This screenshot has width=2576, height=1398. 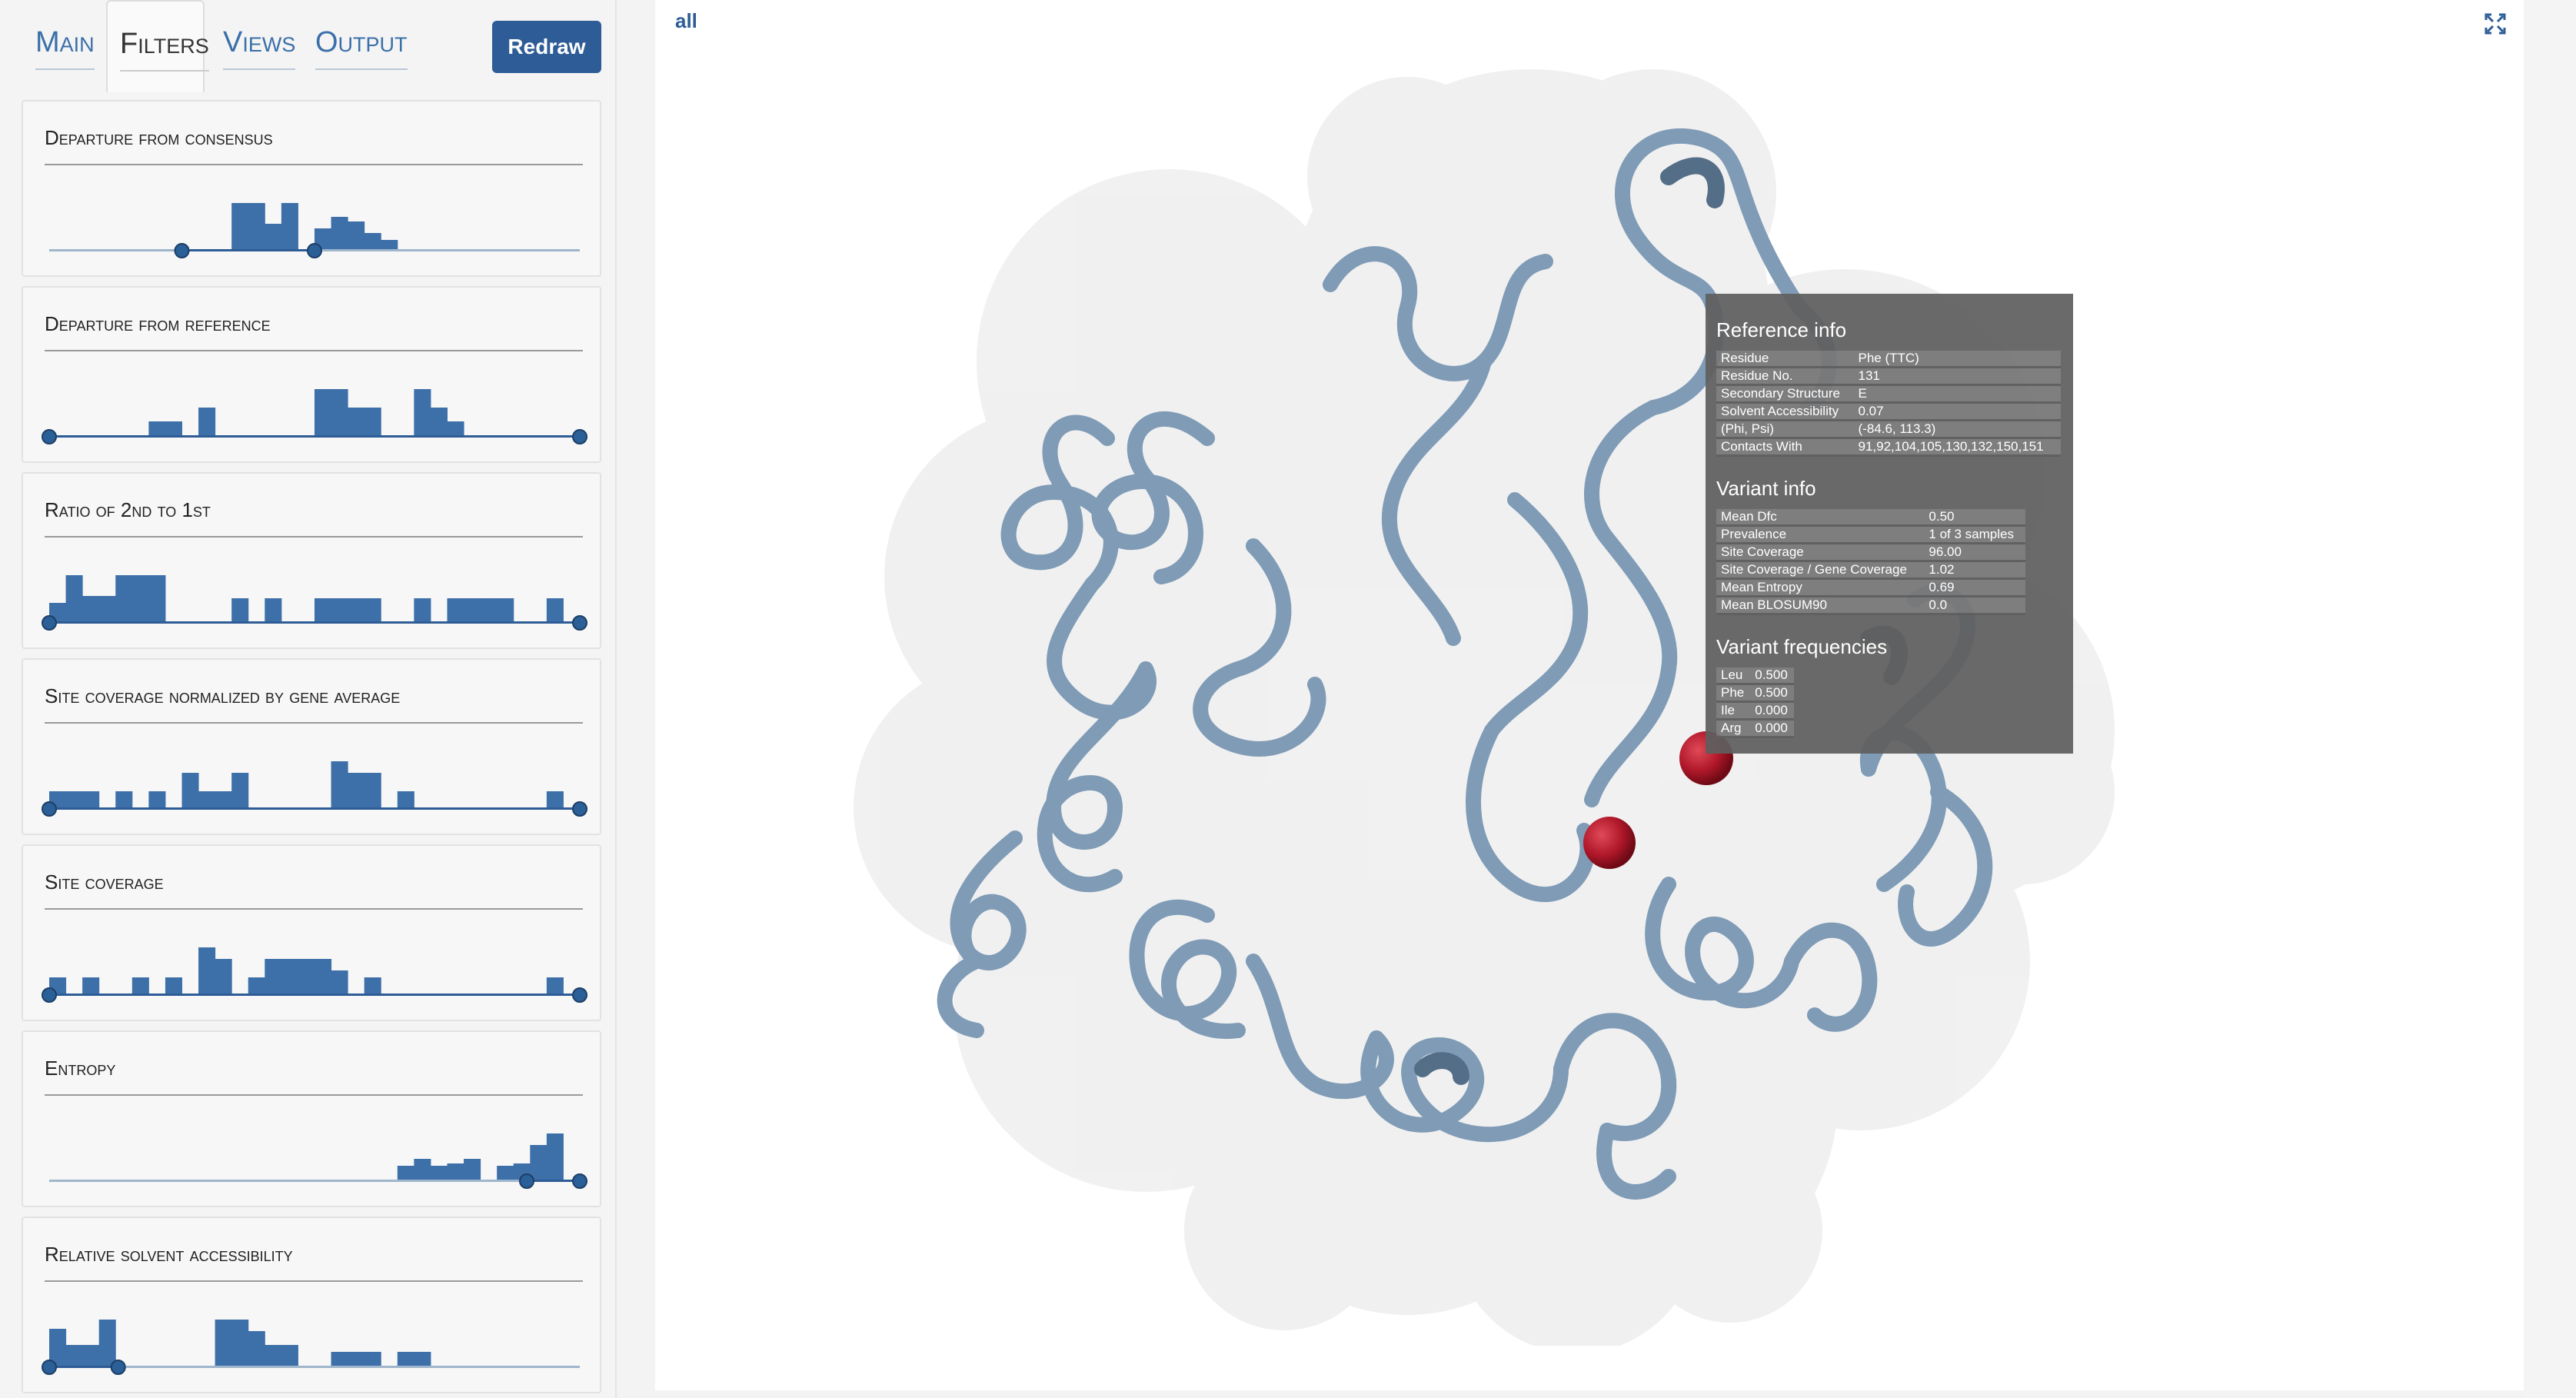 What do you see at coordinates (1821, 552) in the screenshot?
I see `tooltip-key: Site Coverage` at bounding box center [1821, 552].